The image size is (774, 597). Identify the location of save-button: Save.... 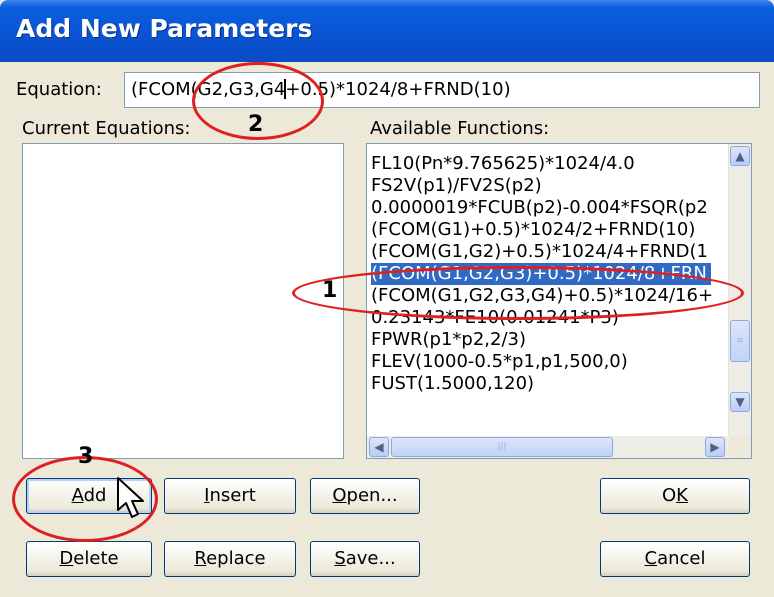
(365, 559).